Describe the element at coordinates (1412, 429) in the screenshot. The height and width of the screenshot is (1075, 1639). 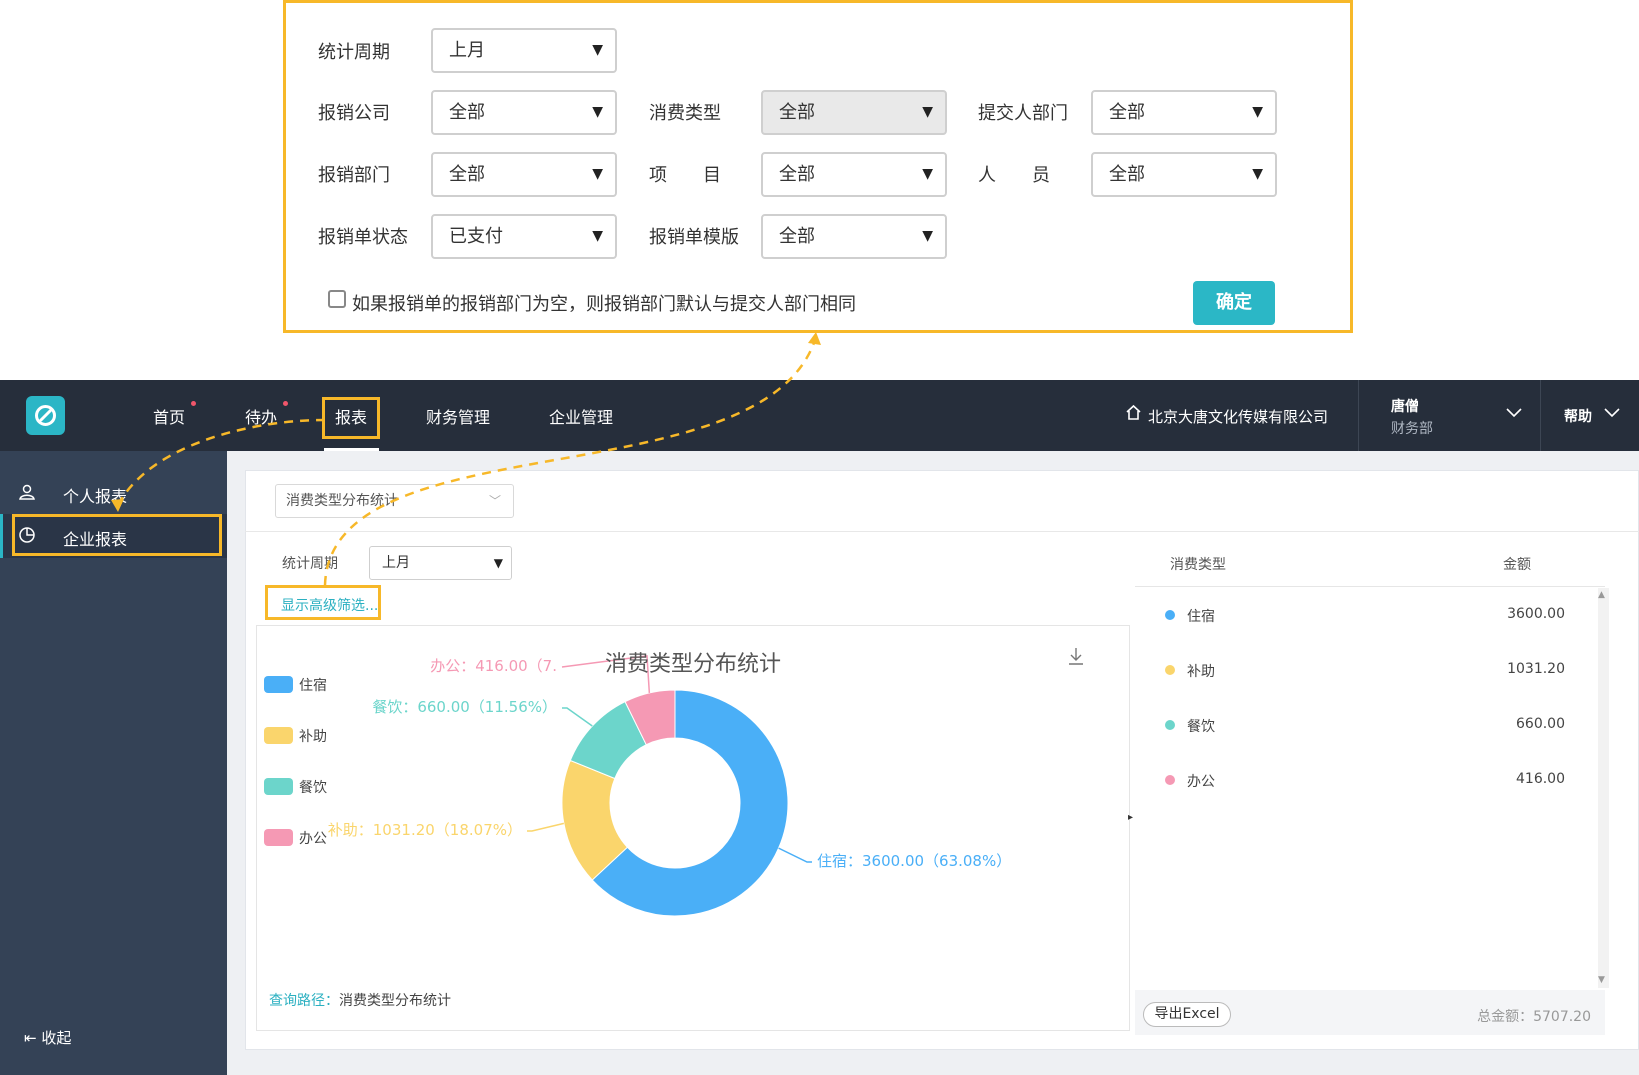
I see `user-department: 财务部` at that location.